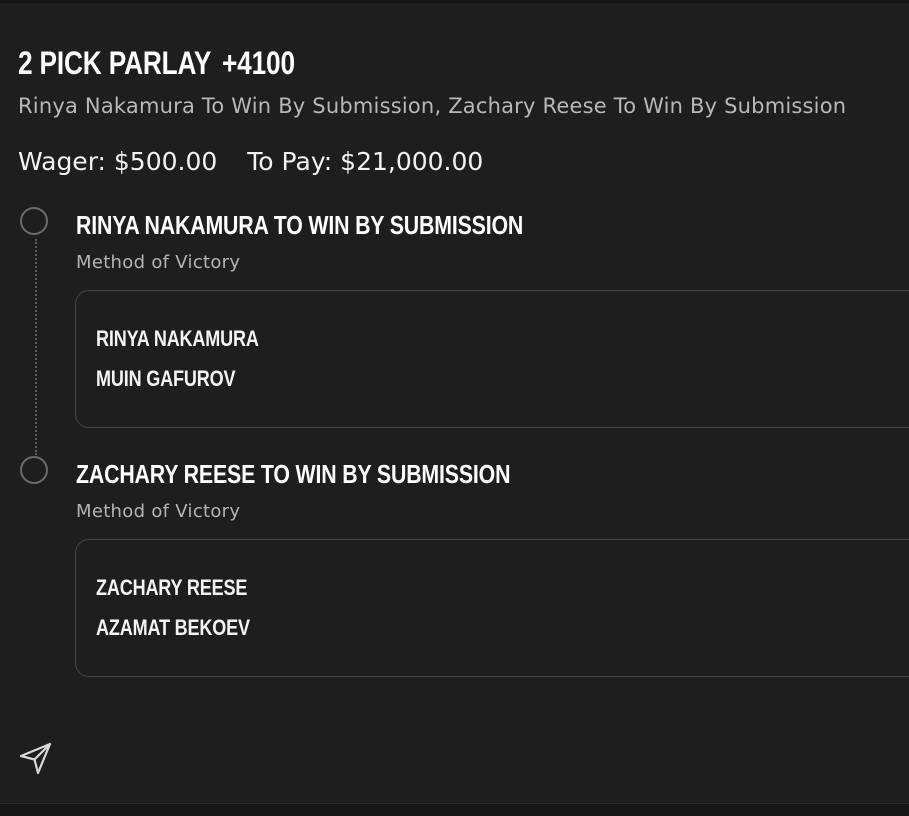  Describe the element at coordinates (118, 161) in the screenshot. I see `wager-amount: Wager: $500.00` at that location.